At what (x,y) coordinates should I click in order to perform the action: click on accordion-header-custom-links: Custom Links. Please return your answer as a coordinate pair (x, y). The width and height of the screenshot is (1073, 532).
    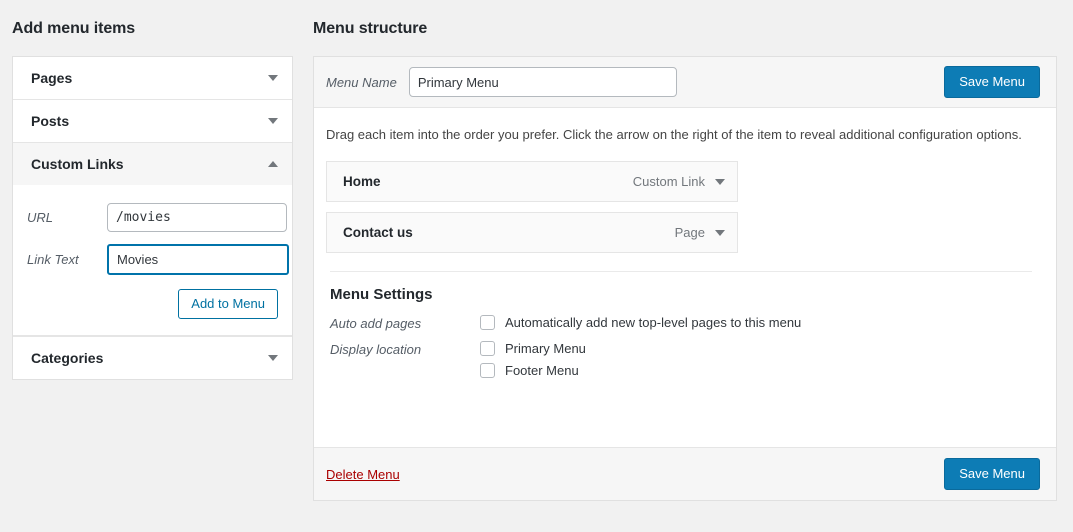
    Looking at the image, I should click on (152, 164).